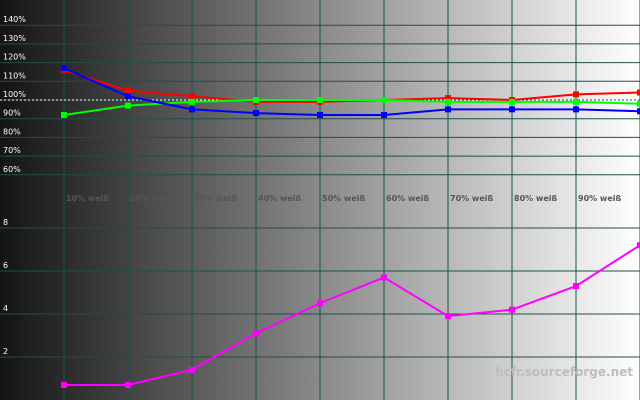 The image size is (640, 400). I want to click on y-tick-label: 4, so click(5, 308).